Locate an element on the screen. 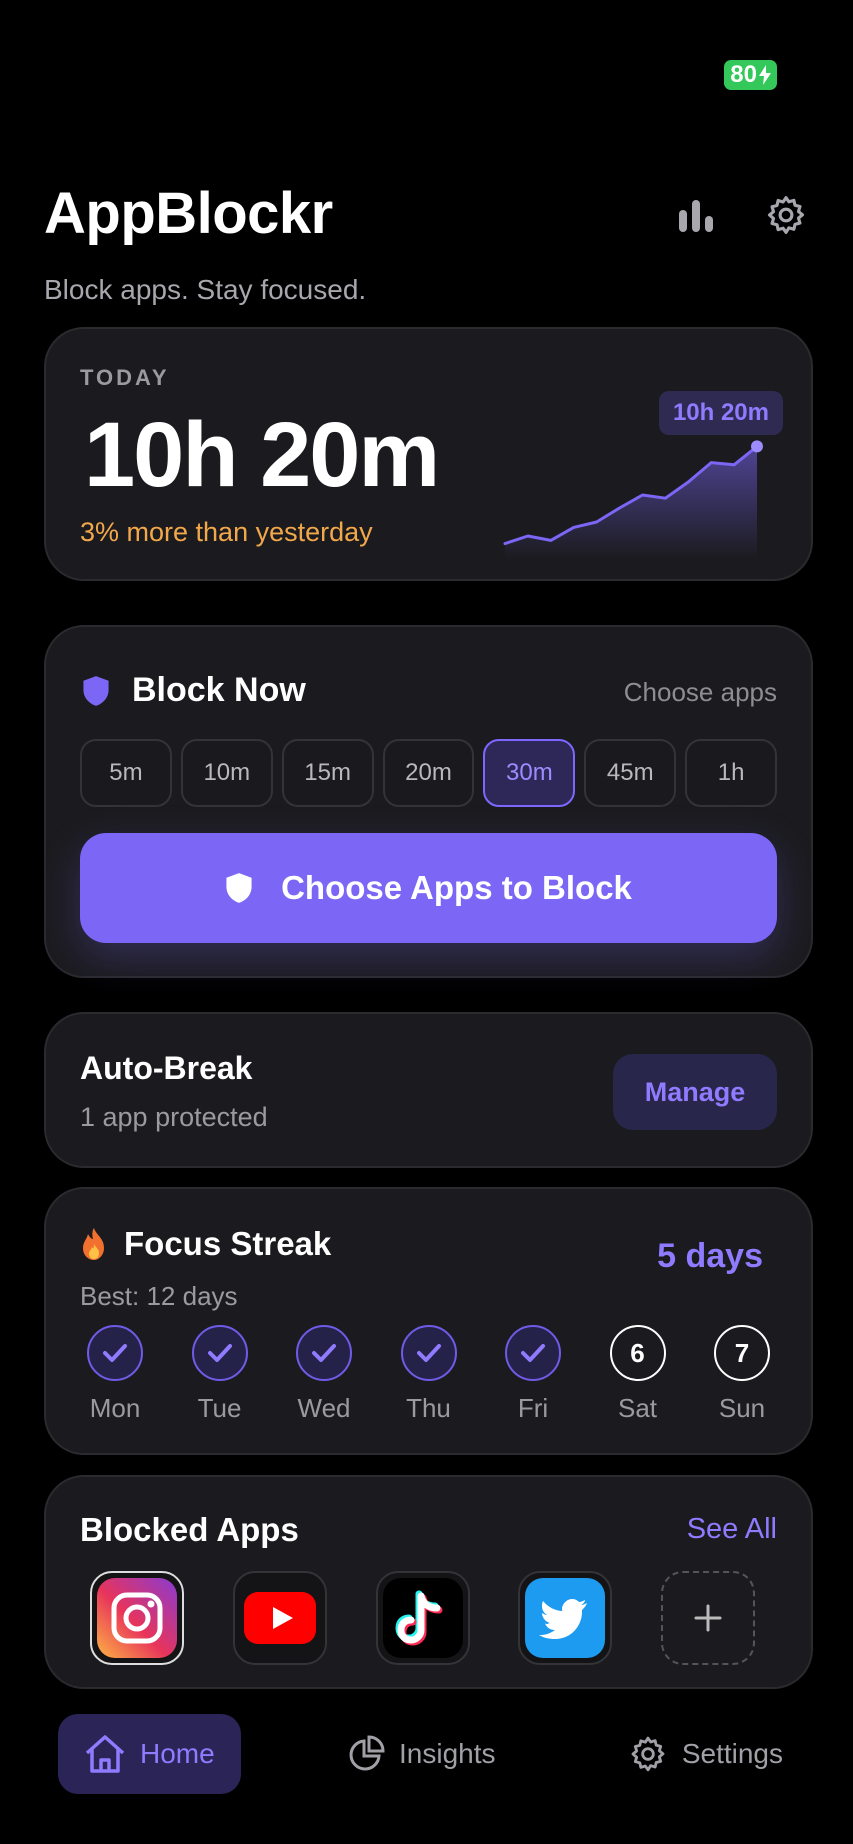 The height and width of the screenshot is (1844, 853). duration-option: 20m is located at coordinates (428, 773).